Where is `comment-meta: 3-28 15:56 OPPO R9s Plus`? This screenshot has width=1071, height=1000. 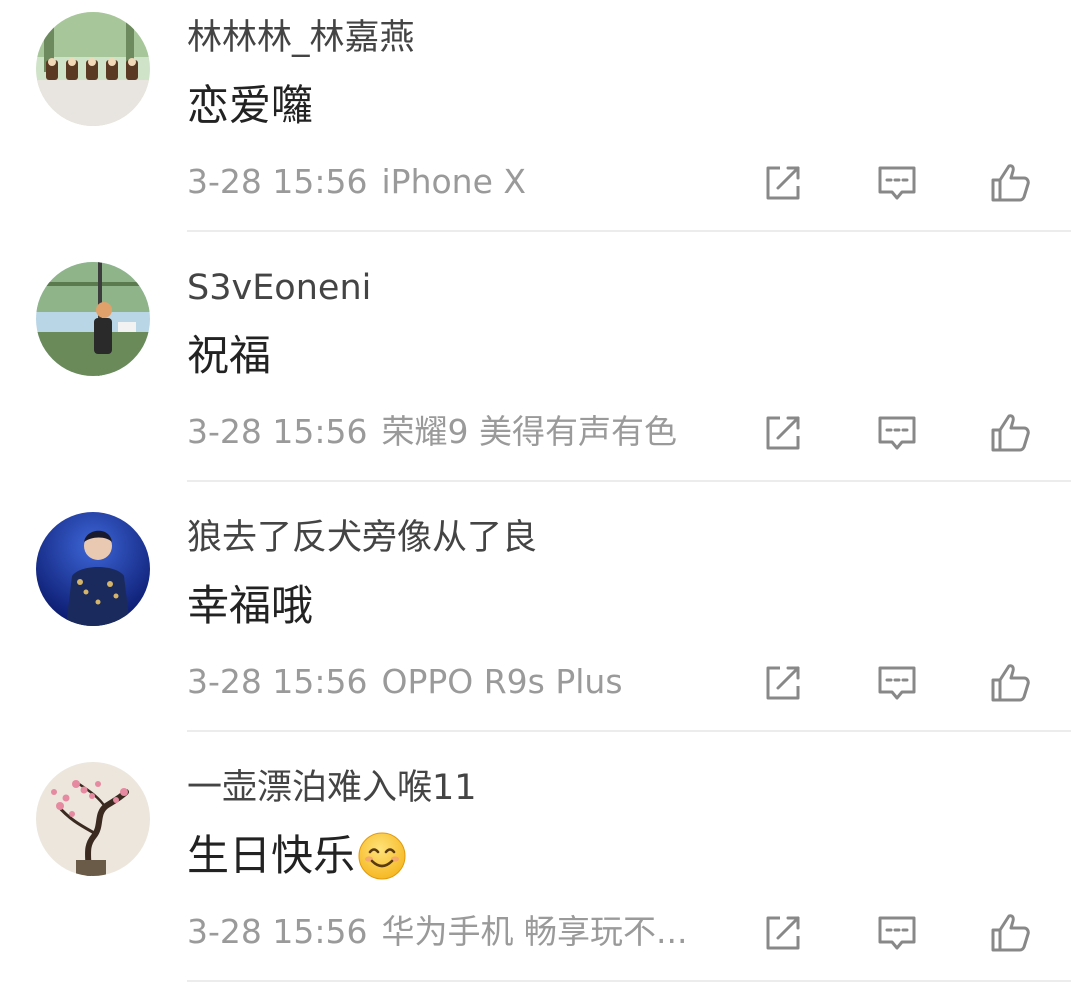
comment-meta: 3-28 15:56 OPPO R9s Plus is located at coordinates (405, 682).